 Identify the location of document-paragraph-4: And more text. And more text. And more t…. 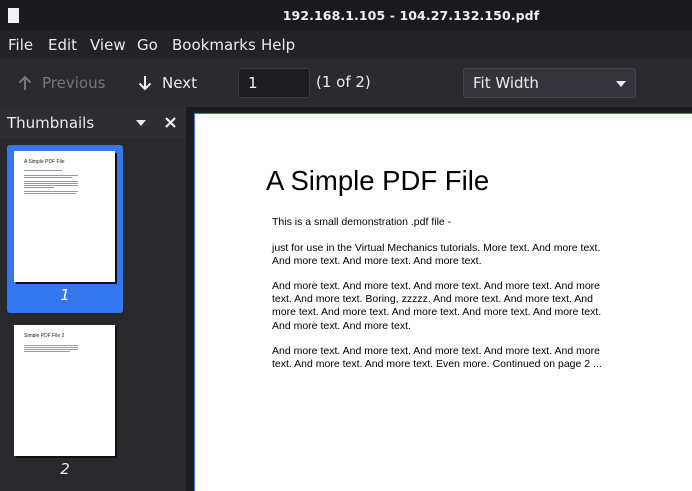
(437, 358).